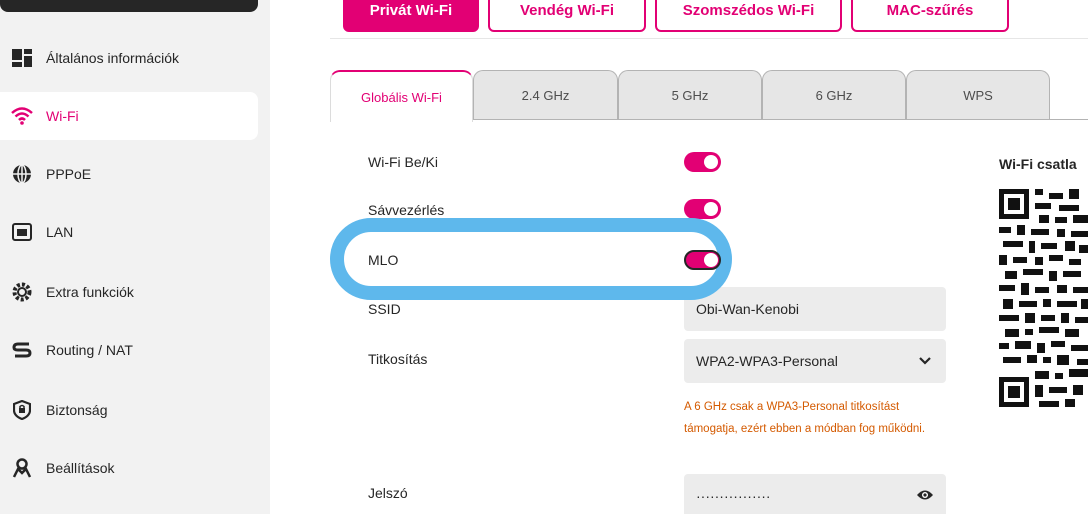 This screenshot has height=514, width=1088. Describe the element at coordinates (747, 309) in the screenshot. I see `ssid-value: Obi-Wan-Kenobi` at that location.